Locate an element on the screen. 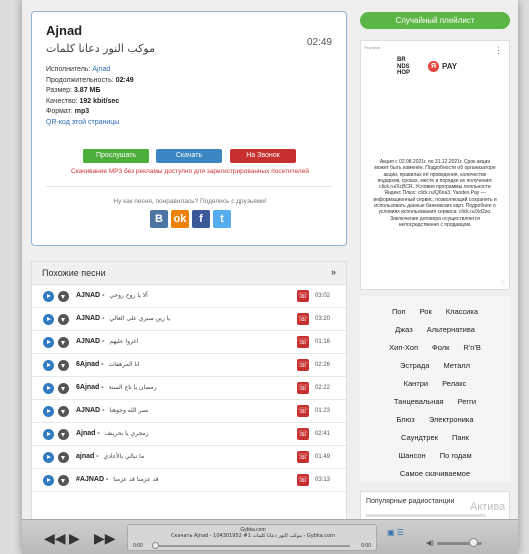  song-row: #AJNAD - قد عزمنا قد عزمنا ☏ 03:13 is located at coordinates (189, 480).